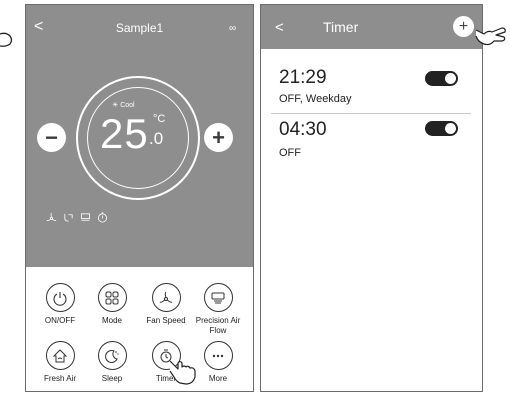  I want to click on timer-item: 21:29 OFF, Weekday, so click(315, 86).